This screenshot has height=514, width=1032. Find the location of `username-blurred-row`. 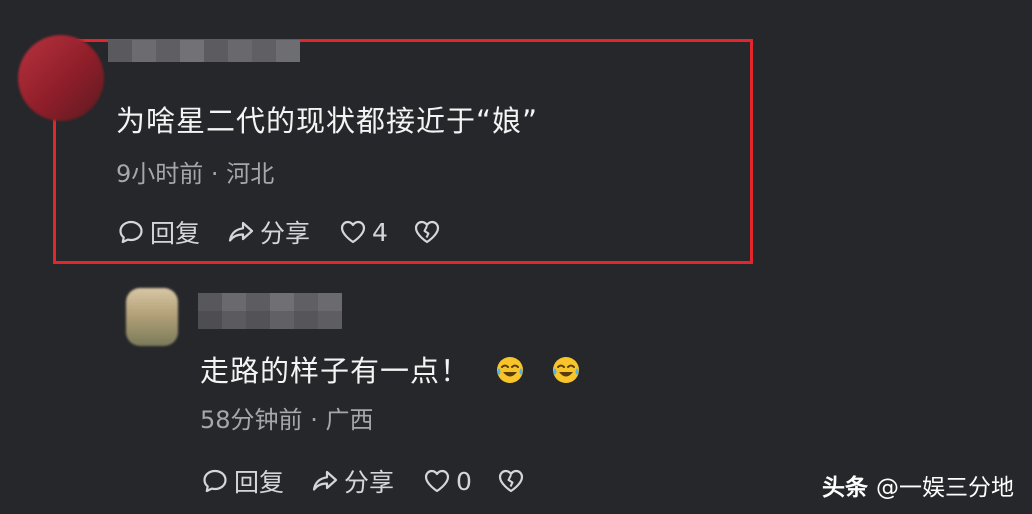

username-blurred-row is located at coordinates (270, 320).